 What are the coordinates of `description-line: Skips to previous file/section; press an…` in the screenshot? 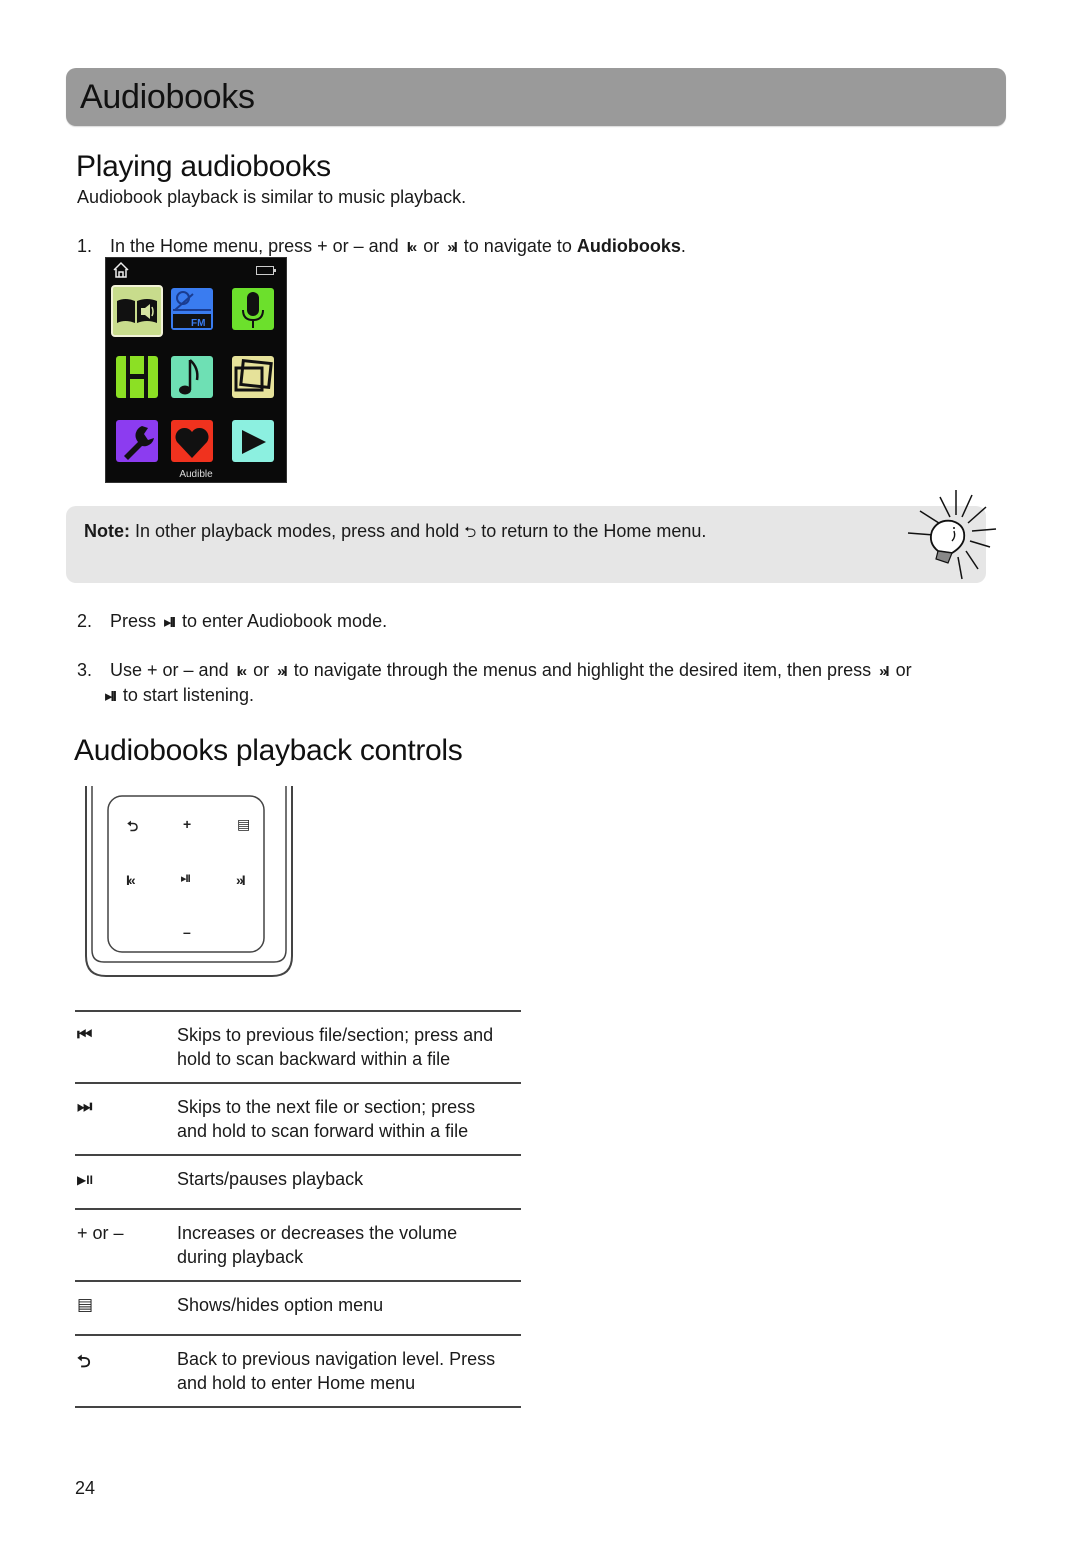 It's located at (335, 1035).